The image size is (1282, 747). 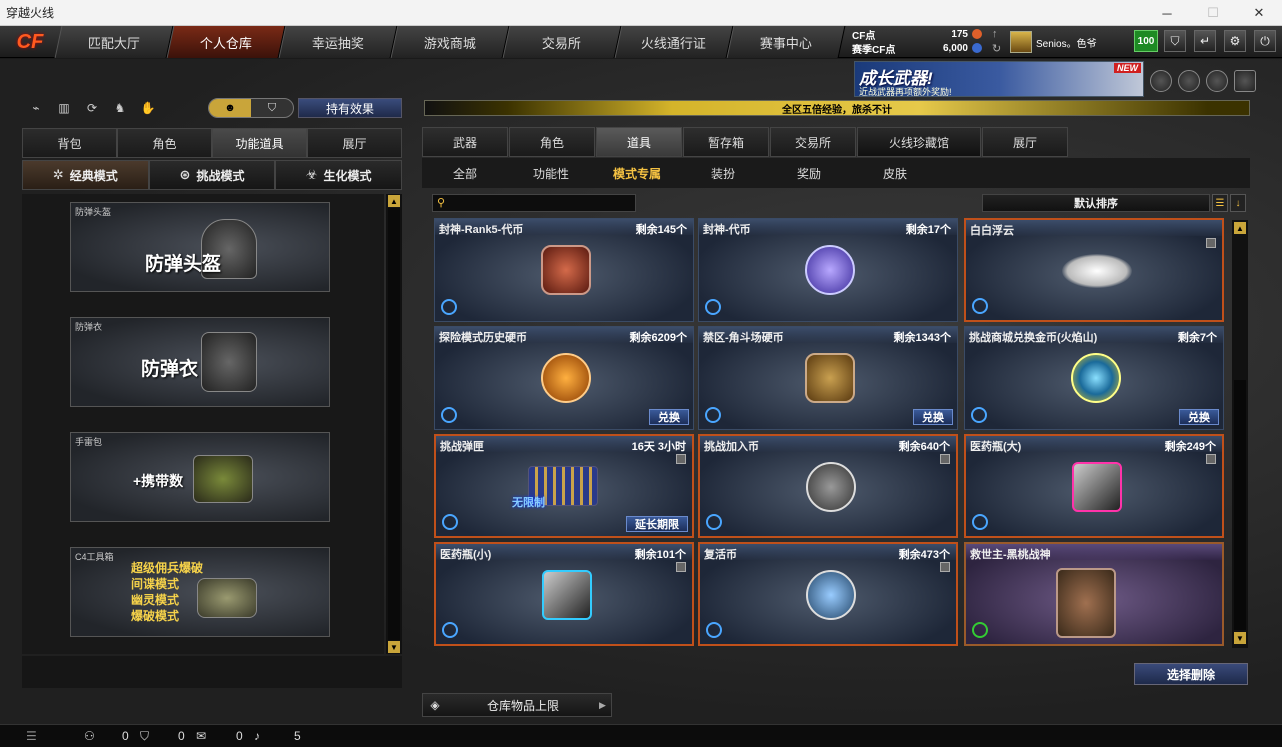 I want to click on equip-card-c4: C4工具箱 超级佣兵爆破 间谍模式 幽灵模式 爆破模式, so click(x=200, y=592).